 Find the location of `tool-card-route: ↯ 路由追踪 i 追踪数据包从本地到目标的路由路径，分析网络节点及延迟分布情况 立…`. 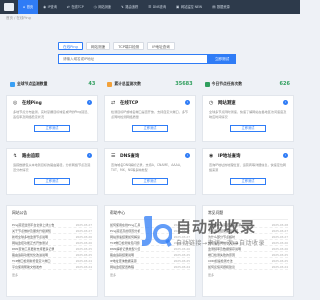

tool-card-route: ↯ 路由追踪 i 追踪数据包从本地到目标的路由路径，分析网络节点及延迟分布情况 立… is located at coordinates (52, 171).